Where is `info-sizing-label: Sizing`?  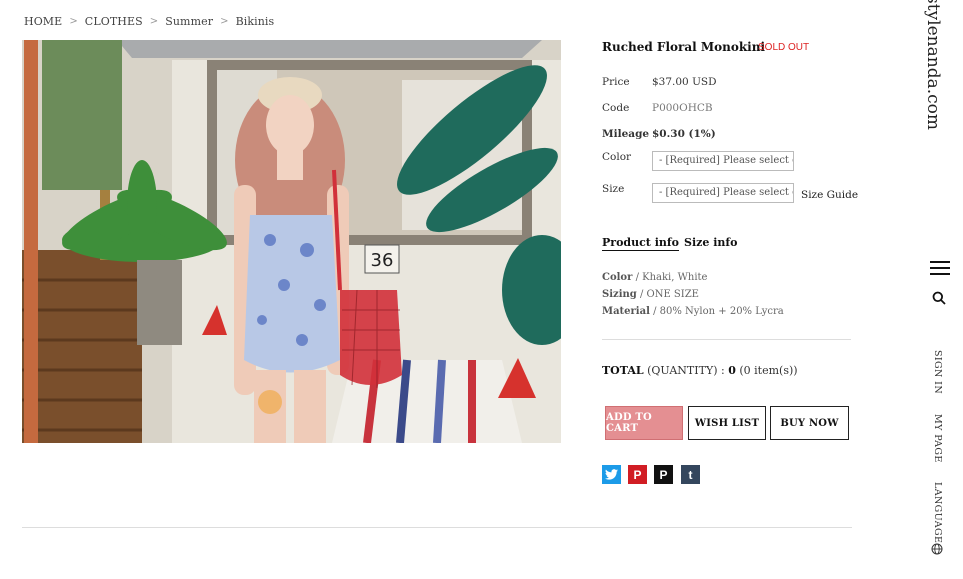
info-sizing-label: Sizing is located at coordinates (619, 294).